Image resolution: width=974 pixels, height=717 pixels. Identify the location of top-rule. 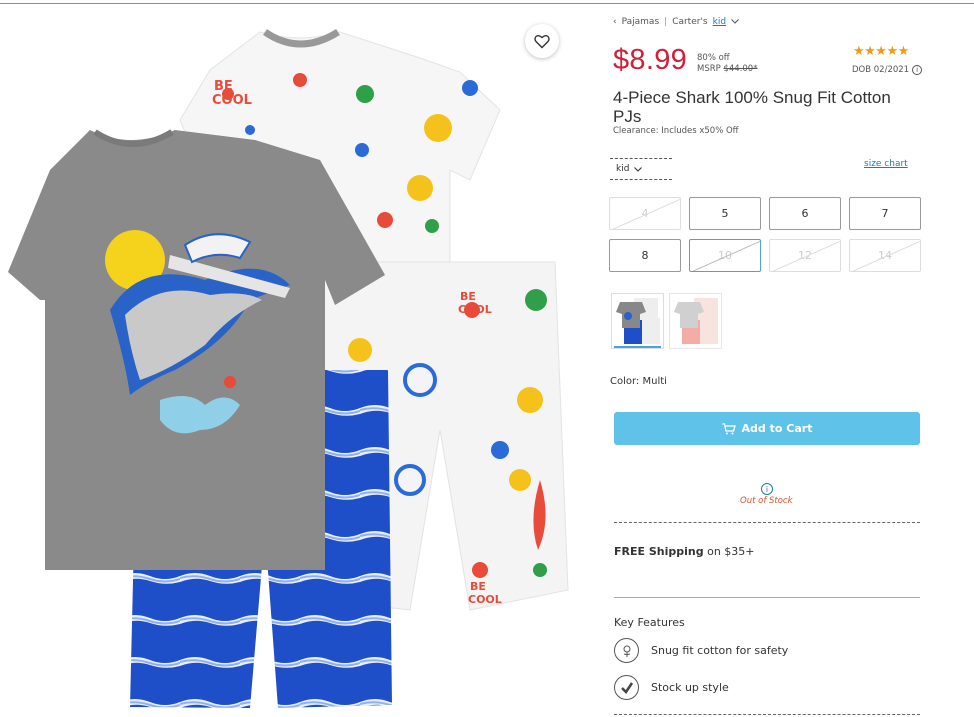
(487, 3).